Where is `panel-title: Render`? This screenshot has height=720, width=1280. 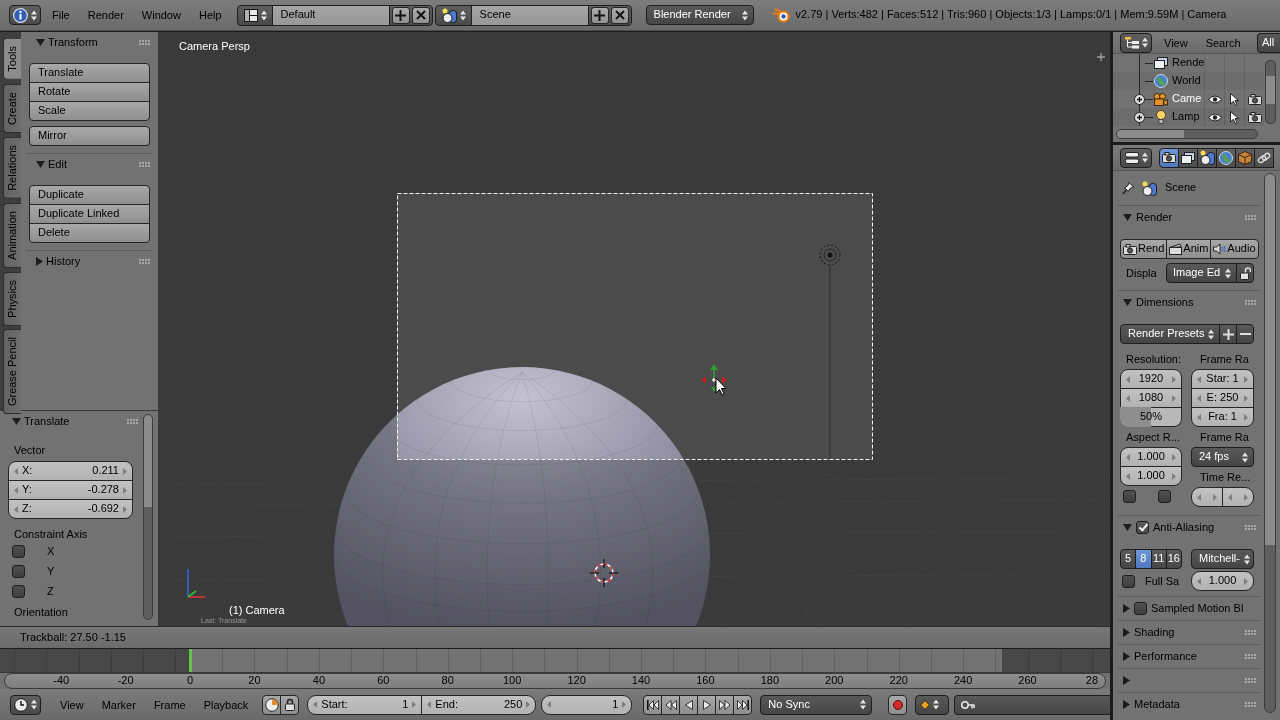 panel-title: Render is located at coordinates (1154, 217).